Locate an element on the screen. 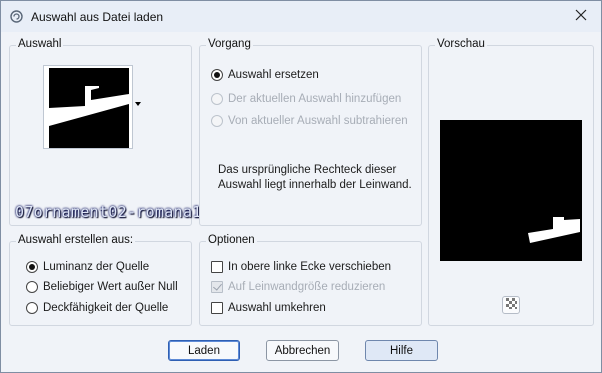 This screenshot has height=373, width=602. radio-label: Der aktuellen Auswahl hinzufügen is located at coordinates (315, 99).